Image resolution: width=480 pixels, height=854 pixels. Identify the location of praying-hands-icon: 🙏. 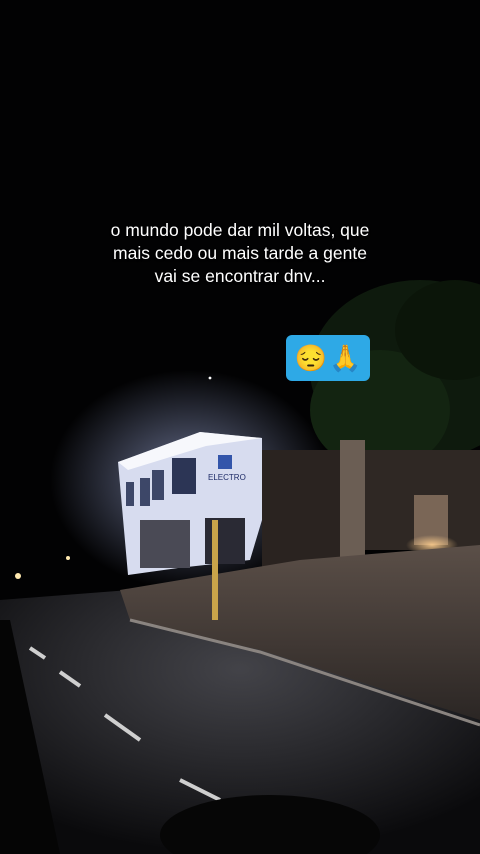
(345, 358).